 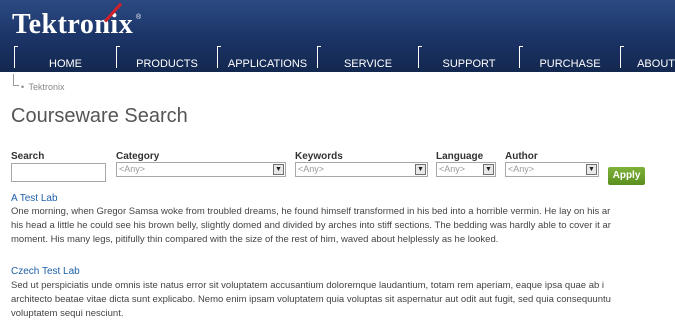 I want to click on search-input, so click(x=58, y=172).